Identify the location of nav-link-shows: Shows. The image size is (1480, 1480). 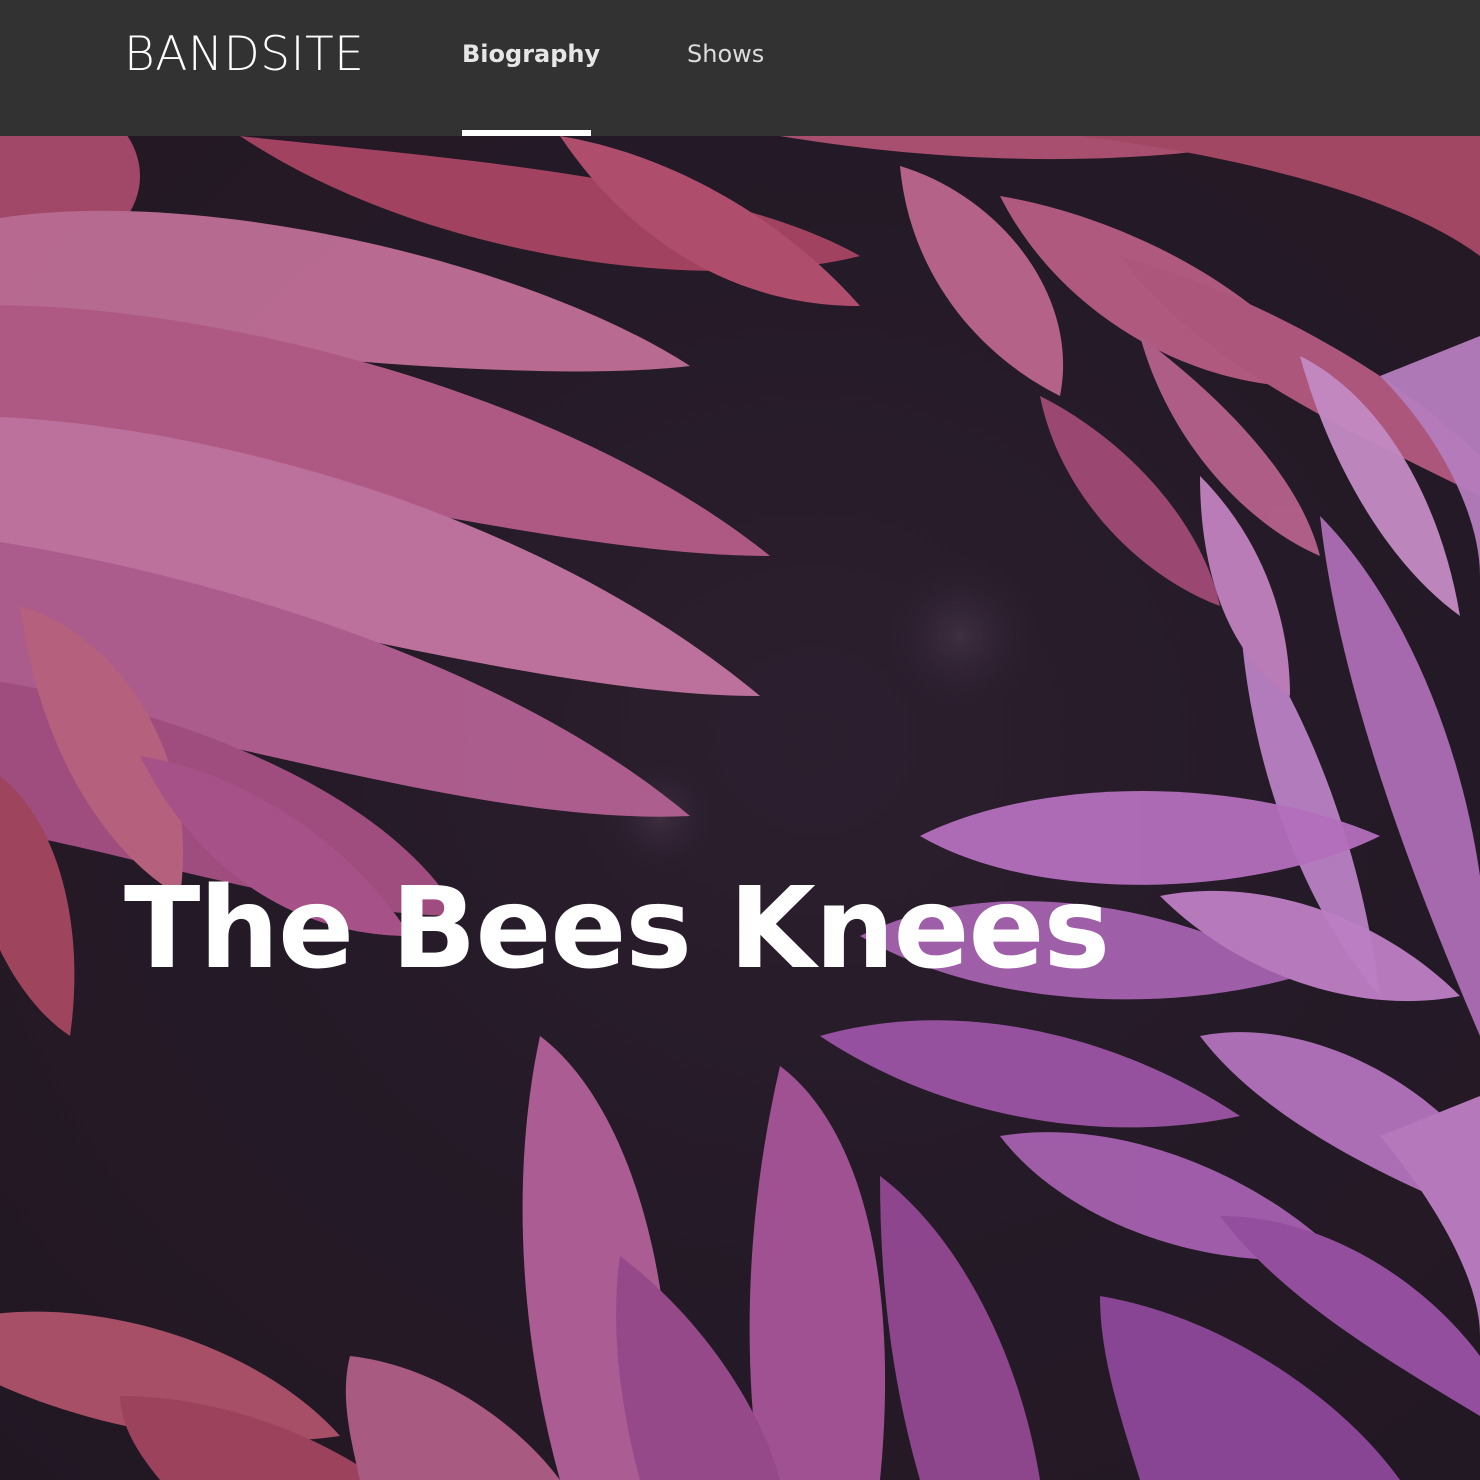
(725, 68).